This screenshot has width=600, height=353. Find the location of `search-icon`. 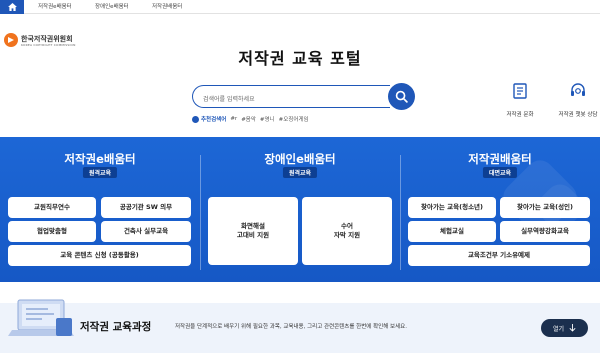

search-icon is located at coordinates (401, 96).